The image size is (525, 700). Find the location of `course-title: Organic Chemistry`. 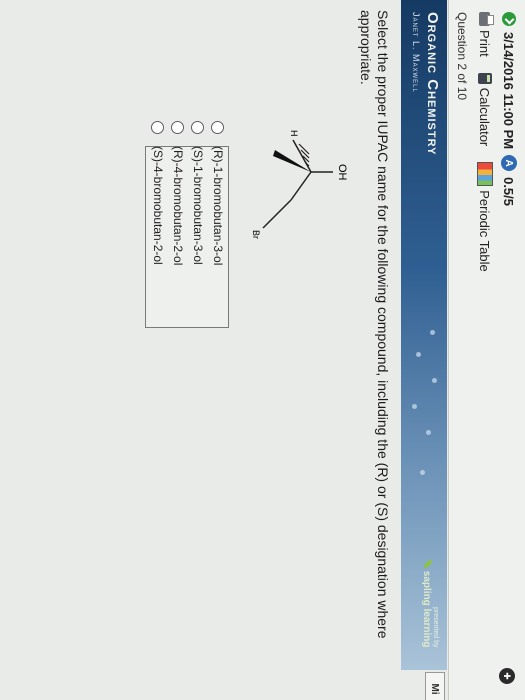

course-title: Organic Chemistry is located at coordinates (432, 84).